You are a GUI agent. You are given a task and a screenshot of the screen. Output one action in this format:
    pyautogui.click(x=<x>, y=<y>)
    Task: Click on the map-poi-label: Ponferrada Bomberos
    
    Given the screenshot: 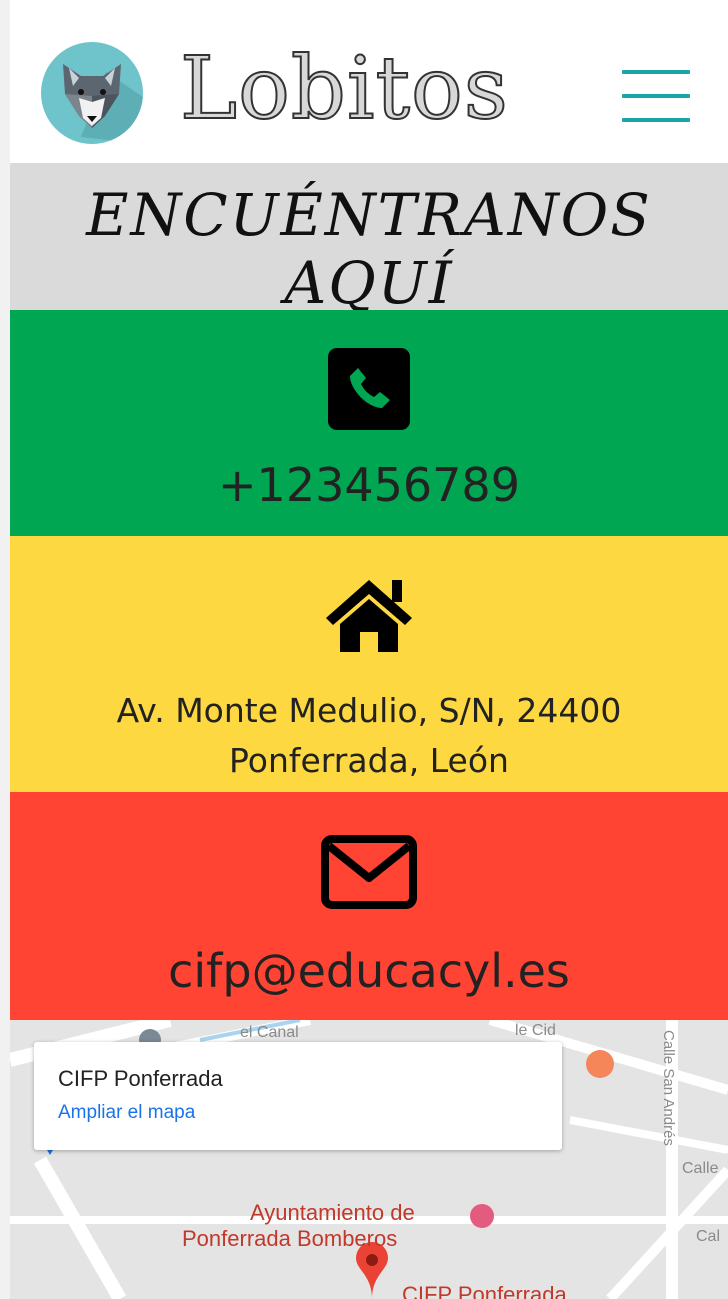 What is the action you would take?
    pyautogui.click(x=290, y=1238)
    